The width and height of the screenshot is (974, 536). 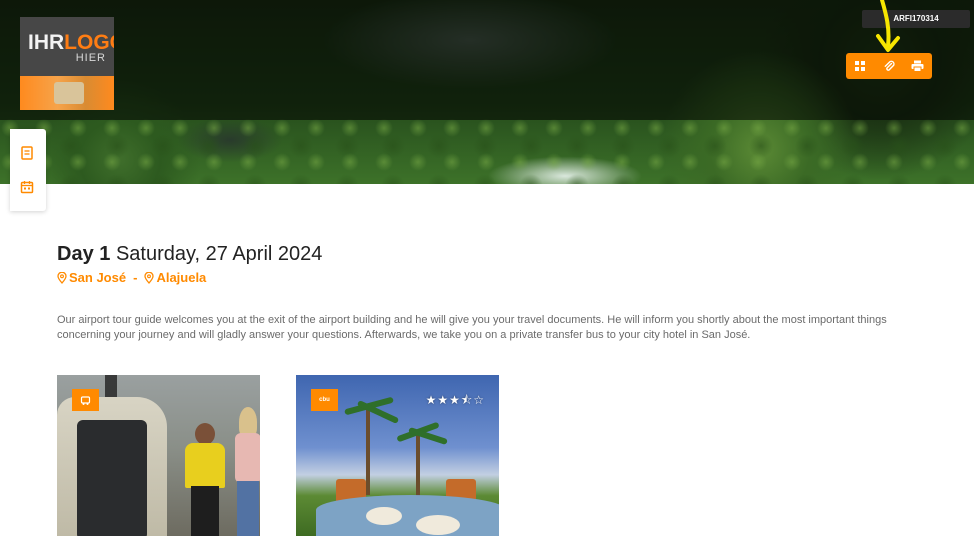 I want to click on attachments-button, so click(x=889, y=66).